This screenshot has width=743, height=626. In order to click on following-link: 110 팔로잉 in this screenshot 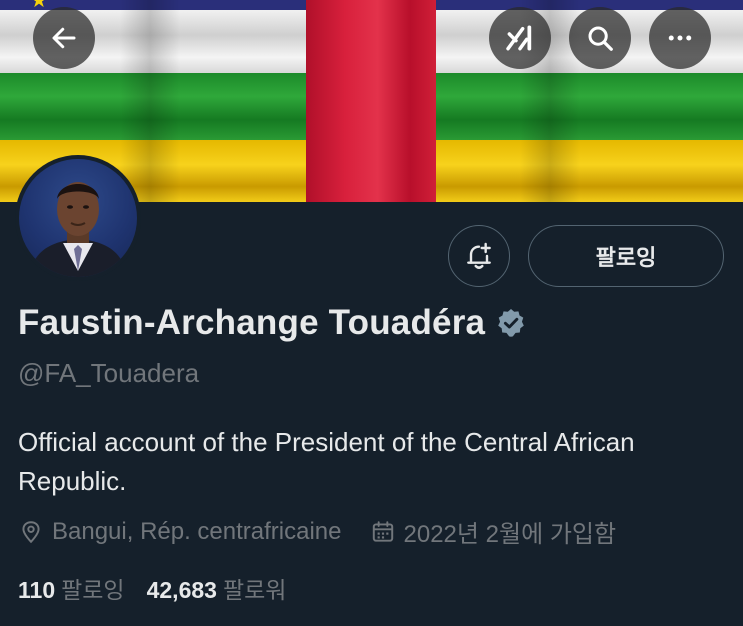, I will do `click(71, 588)`.